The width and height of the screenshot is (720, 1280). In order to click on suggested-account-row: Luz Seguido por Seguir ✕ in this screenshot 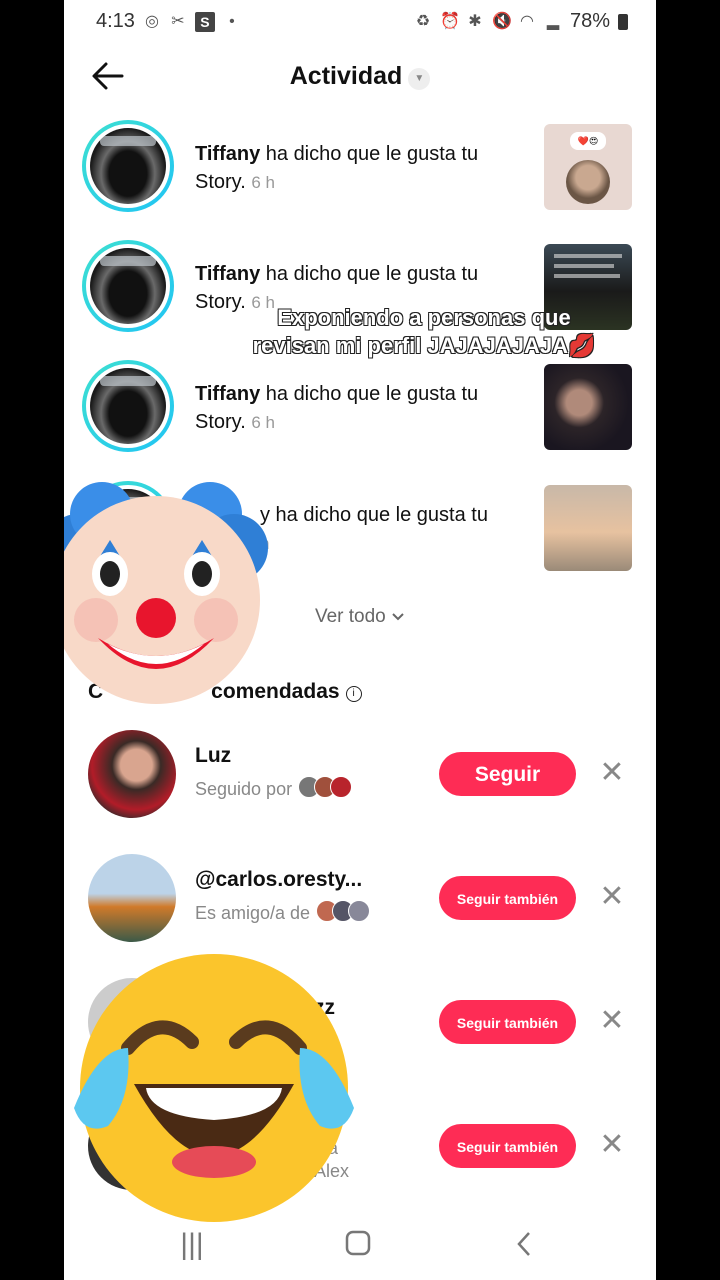, I will do `click(360, 780)`.